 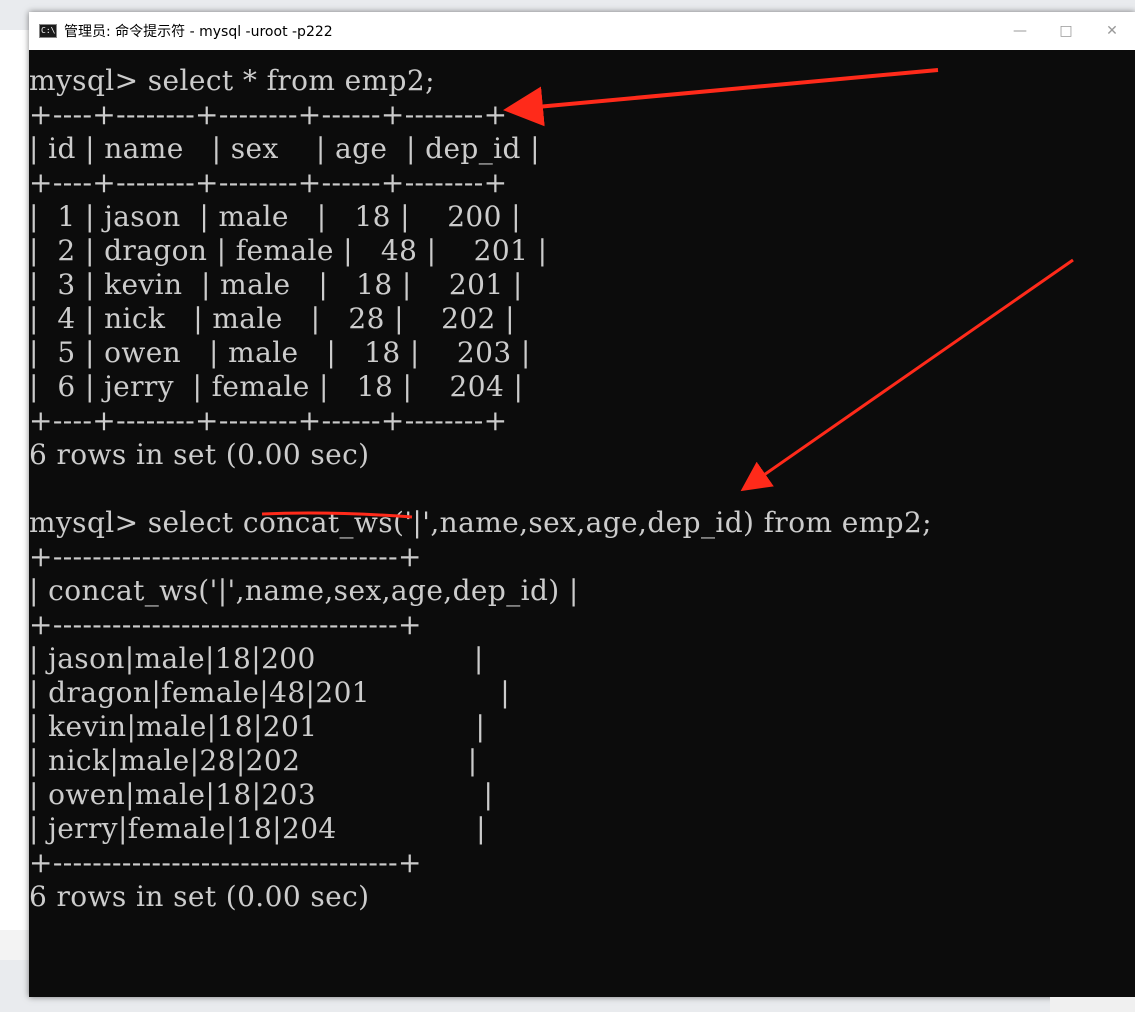 I want to click on maximize-icon: □, so click(x=1066, y=31).